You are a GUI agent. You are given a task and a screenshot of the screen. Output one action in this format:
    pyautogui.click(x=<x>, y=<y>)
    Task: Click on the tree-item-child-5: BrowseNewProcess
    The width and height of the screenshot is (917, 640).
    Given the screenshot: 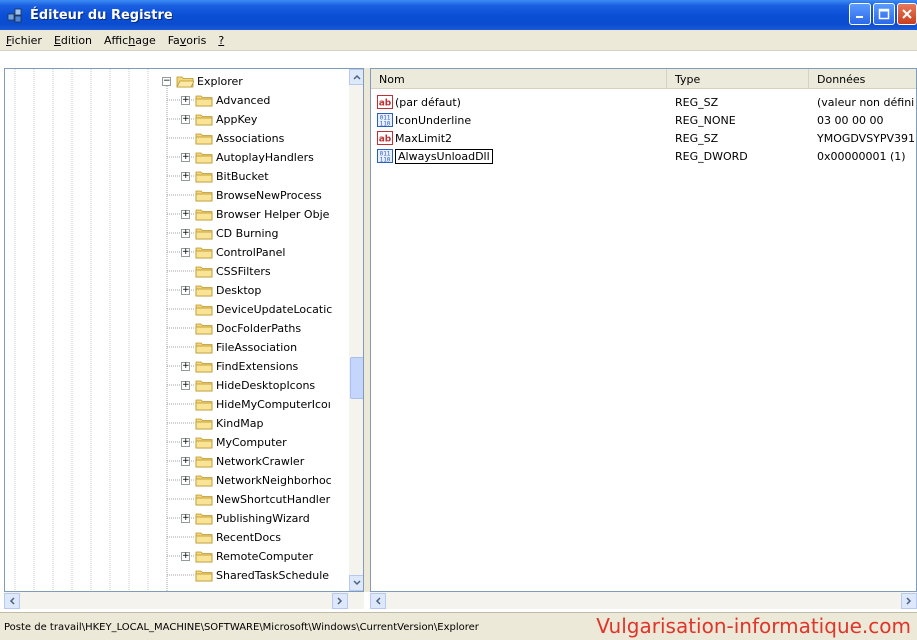 What is the action you would take?
    pyautogui.click(x=177, y=195)
    